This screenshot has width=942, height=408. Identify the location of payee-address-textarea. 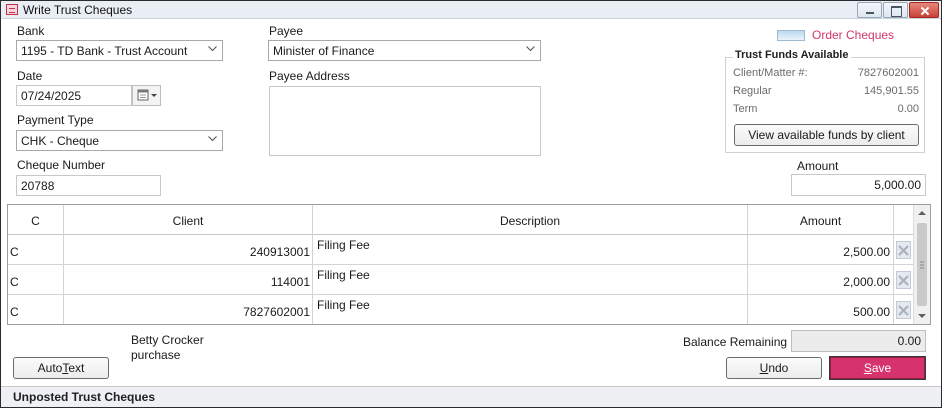
(405, 121).